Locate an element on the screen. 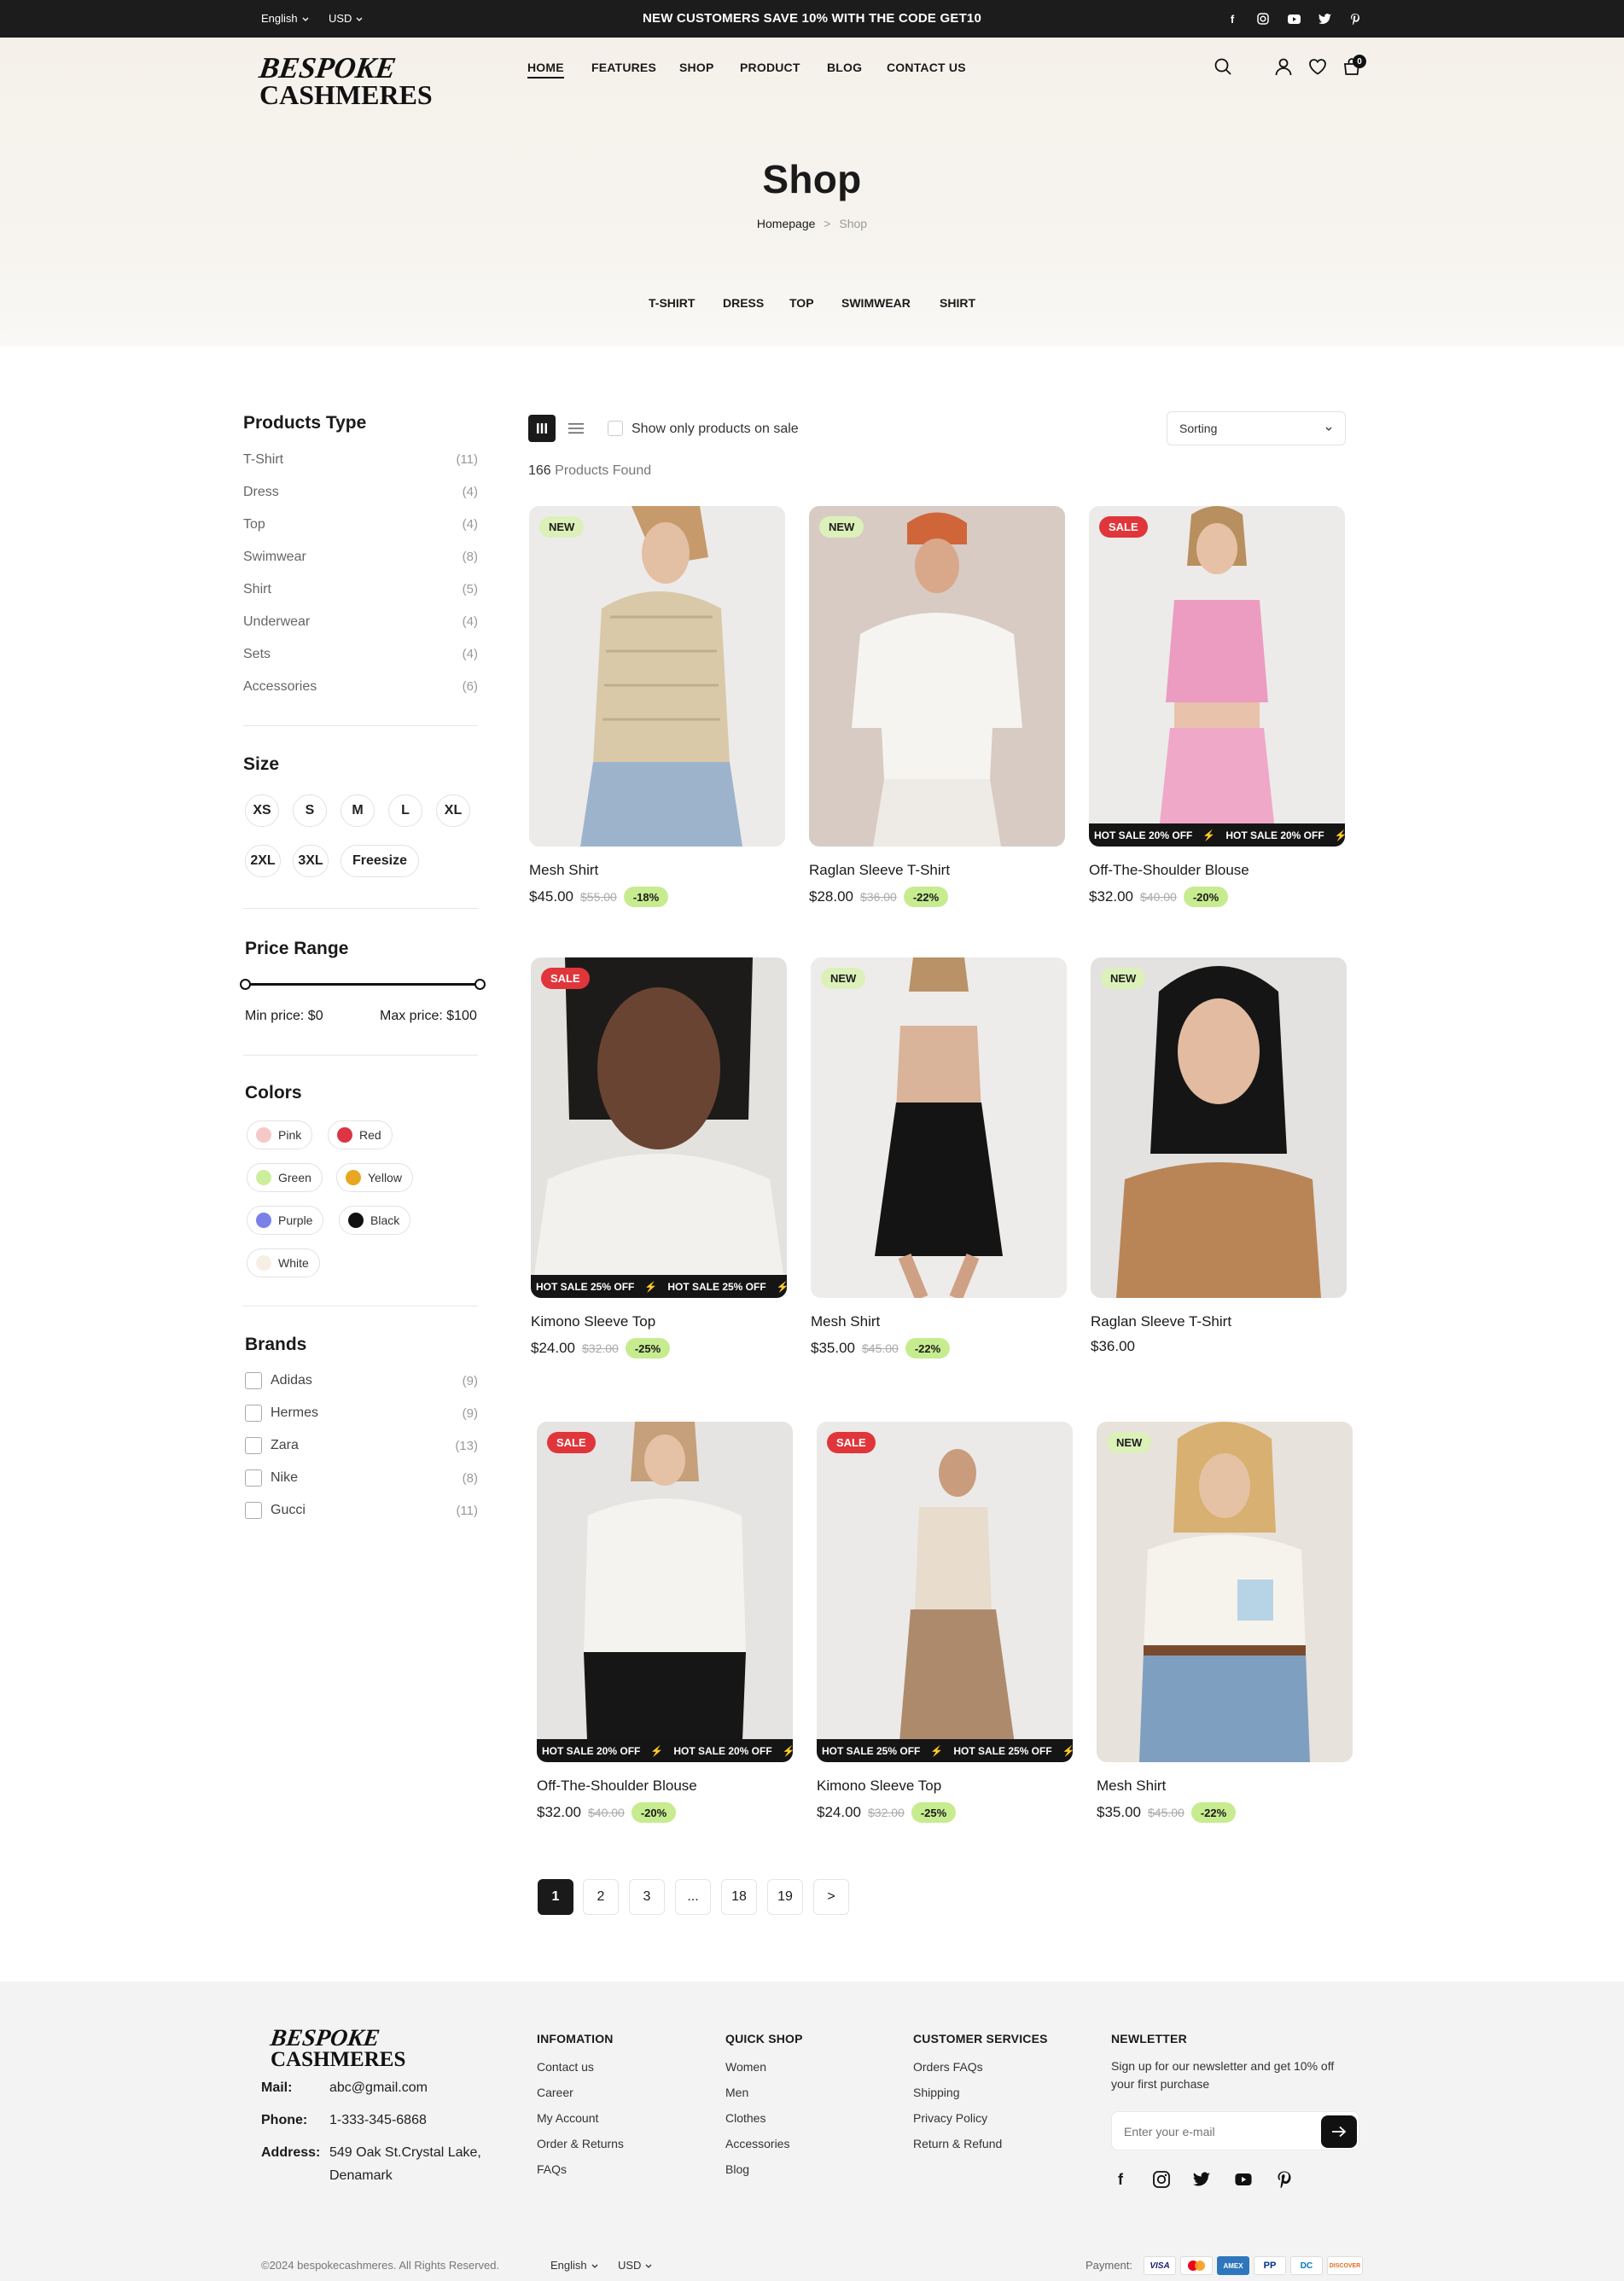 This screenshot has height=2281, width=1624. size-chip: XS is located at coordinates (262, 811).